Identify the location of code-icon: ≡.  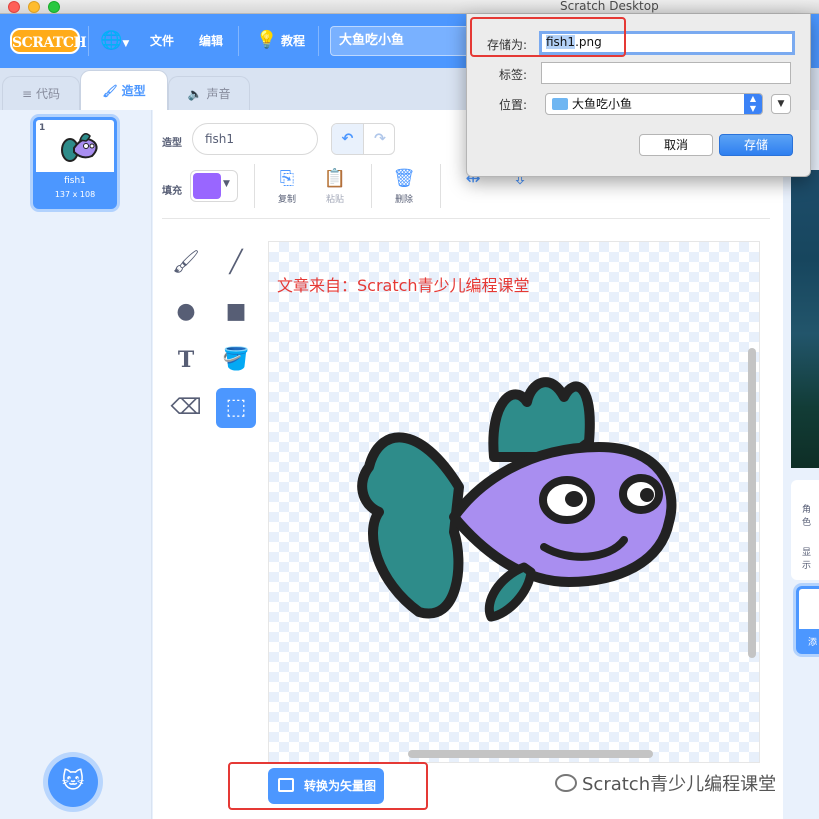
(27, 94).